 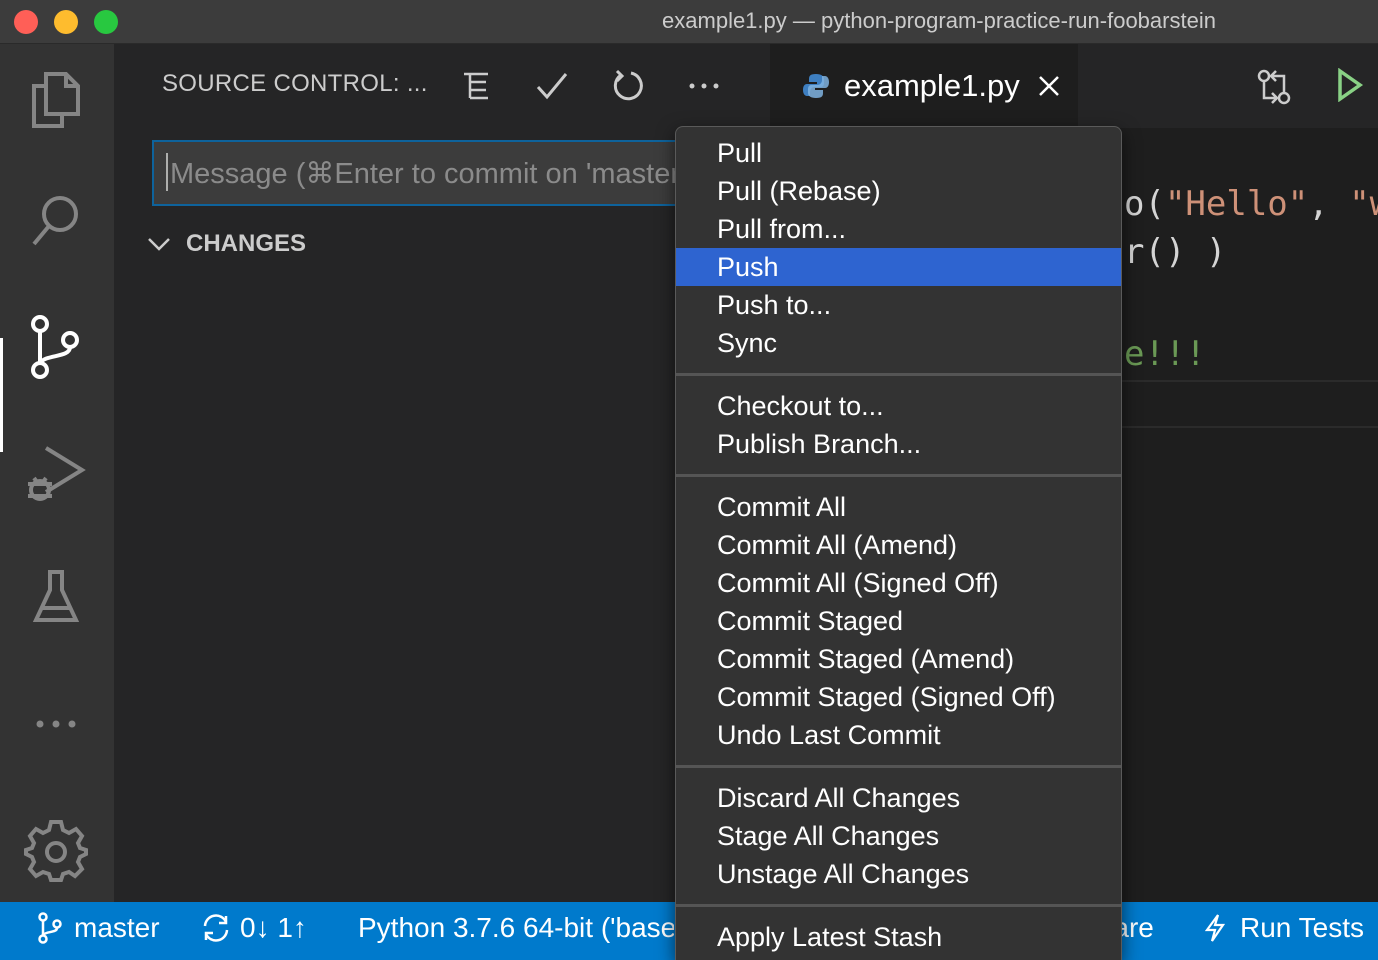 What do you see at coordinates (898, 343) in the screenshot?
I see `menu-item-sync: Sync` at bounding box center [898, 343].